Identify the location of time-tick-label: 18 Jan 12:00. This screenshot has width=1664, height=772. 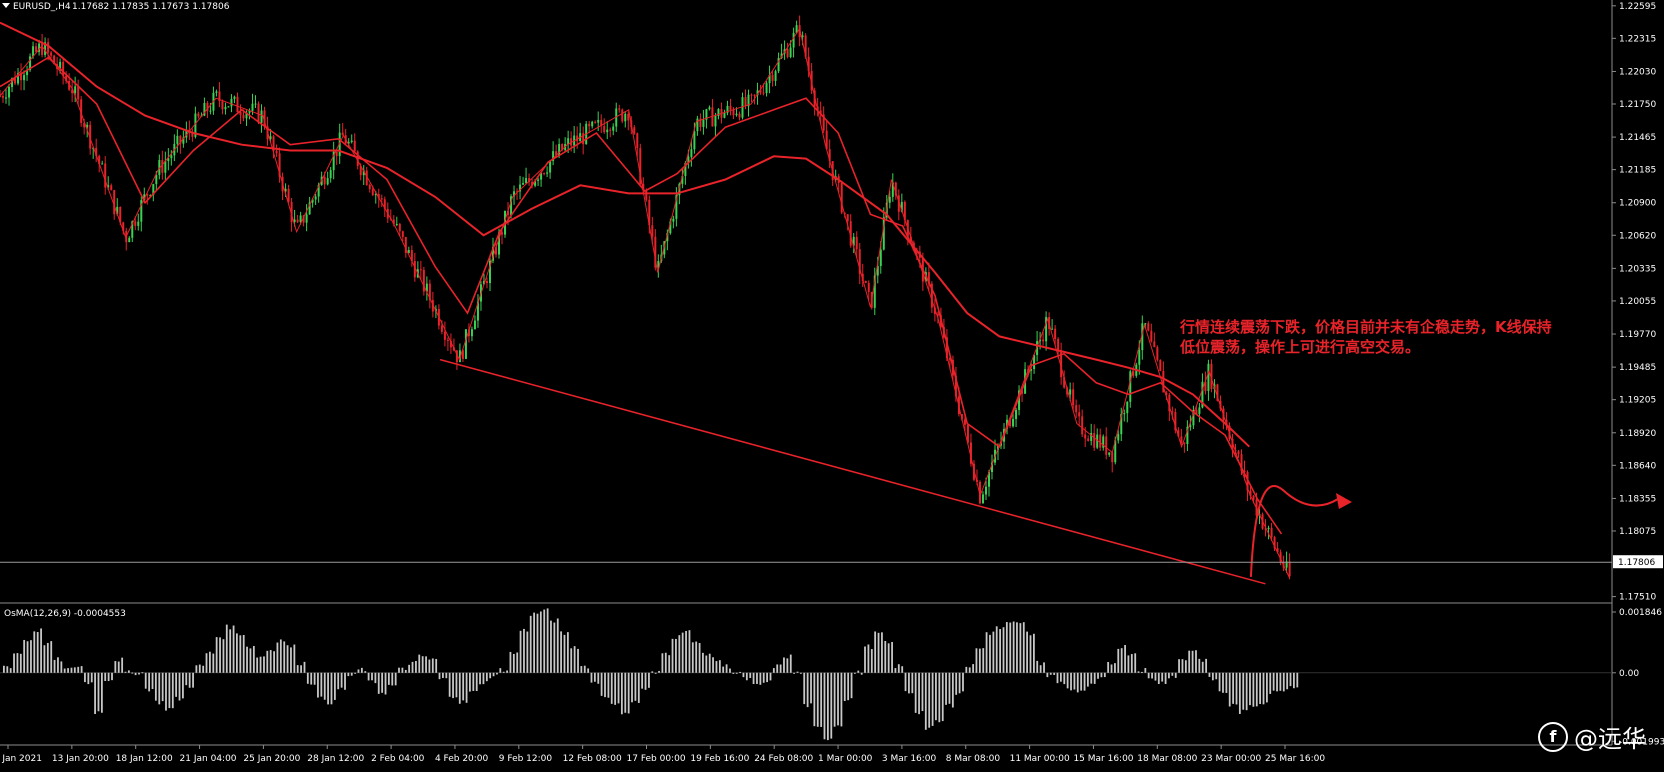
(144, 759).